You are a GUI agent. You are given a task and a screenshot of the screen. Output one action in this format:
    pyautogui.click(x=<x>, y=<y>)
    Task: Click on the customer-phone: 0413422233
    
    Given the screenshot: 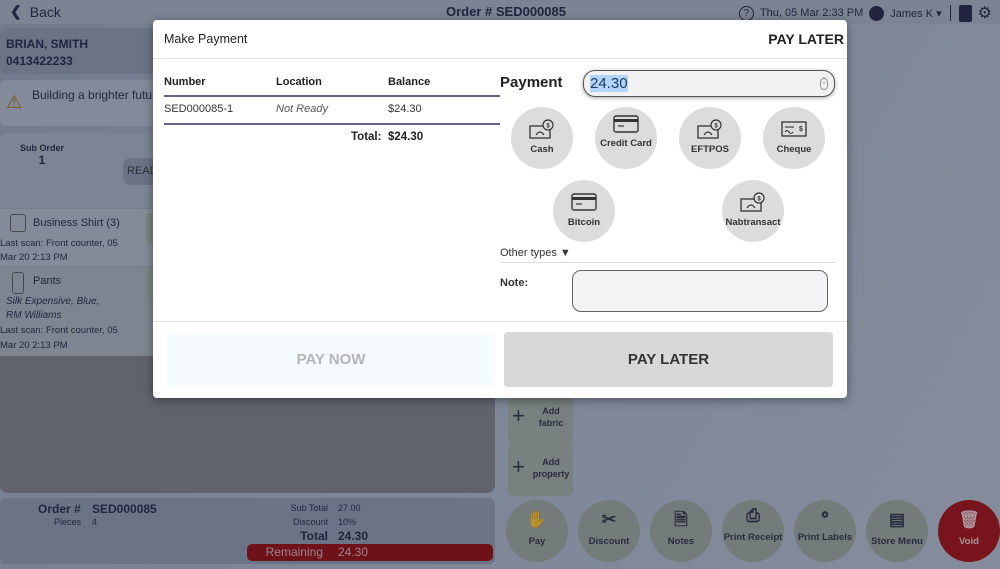 What is the action you would take?
    pyautogui.click(x=39, y=61)
    